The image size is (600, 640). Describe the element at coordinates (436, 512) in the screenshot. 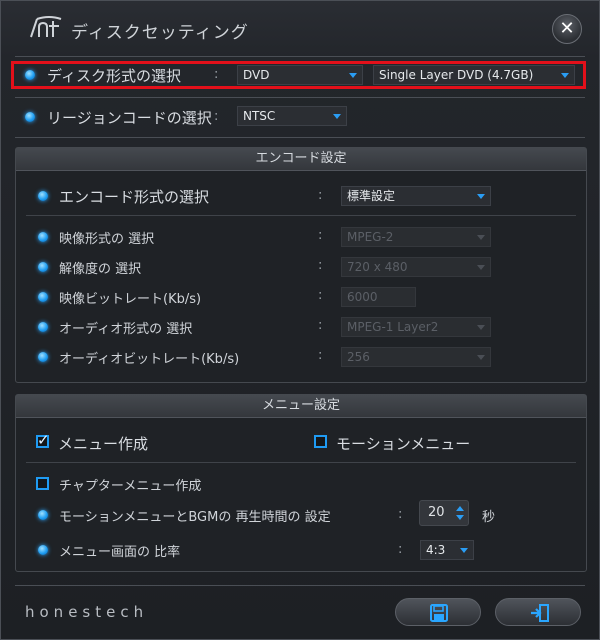

I see `motion-time-value: 20` at that location.